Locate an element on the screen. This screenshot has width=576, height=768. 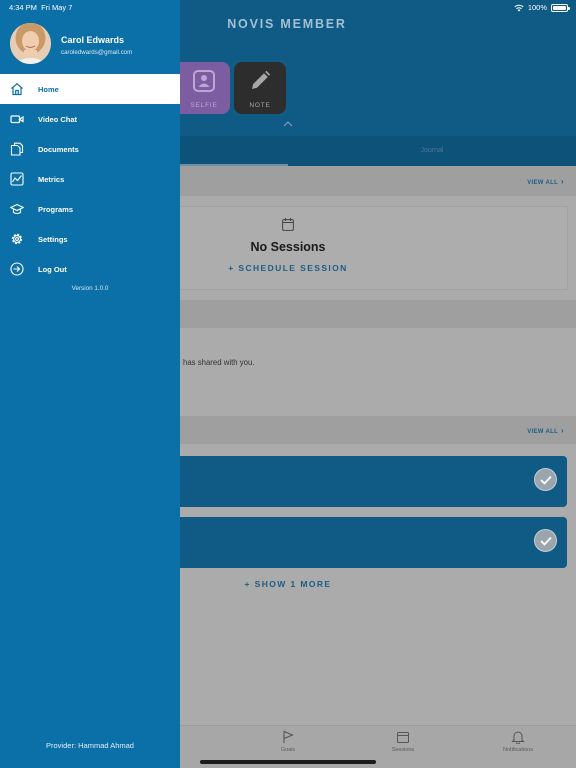
provider-name: Provider: Hammad Ahmad is located at coordinates (90, 745).